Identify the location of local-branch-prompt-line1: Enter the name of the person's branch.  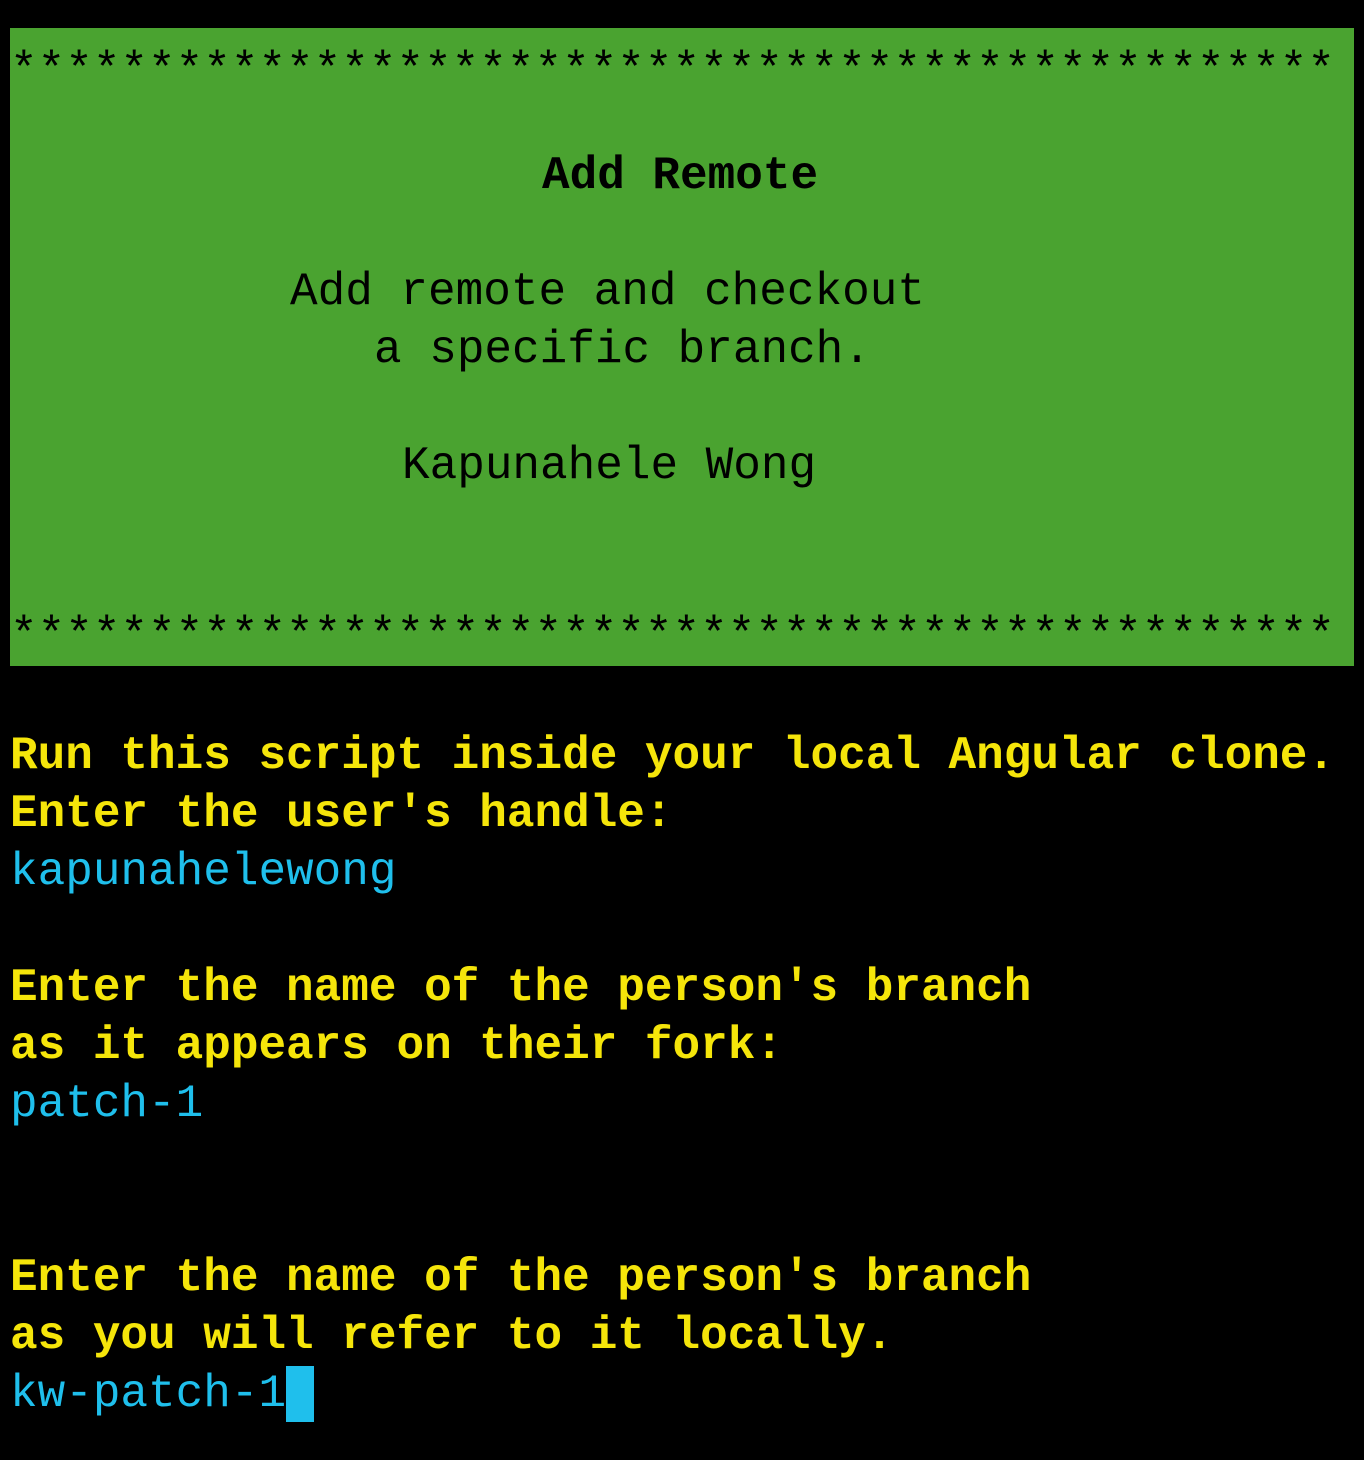
(521, 1278).